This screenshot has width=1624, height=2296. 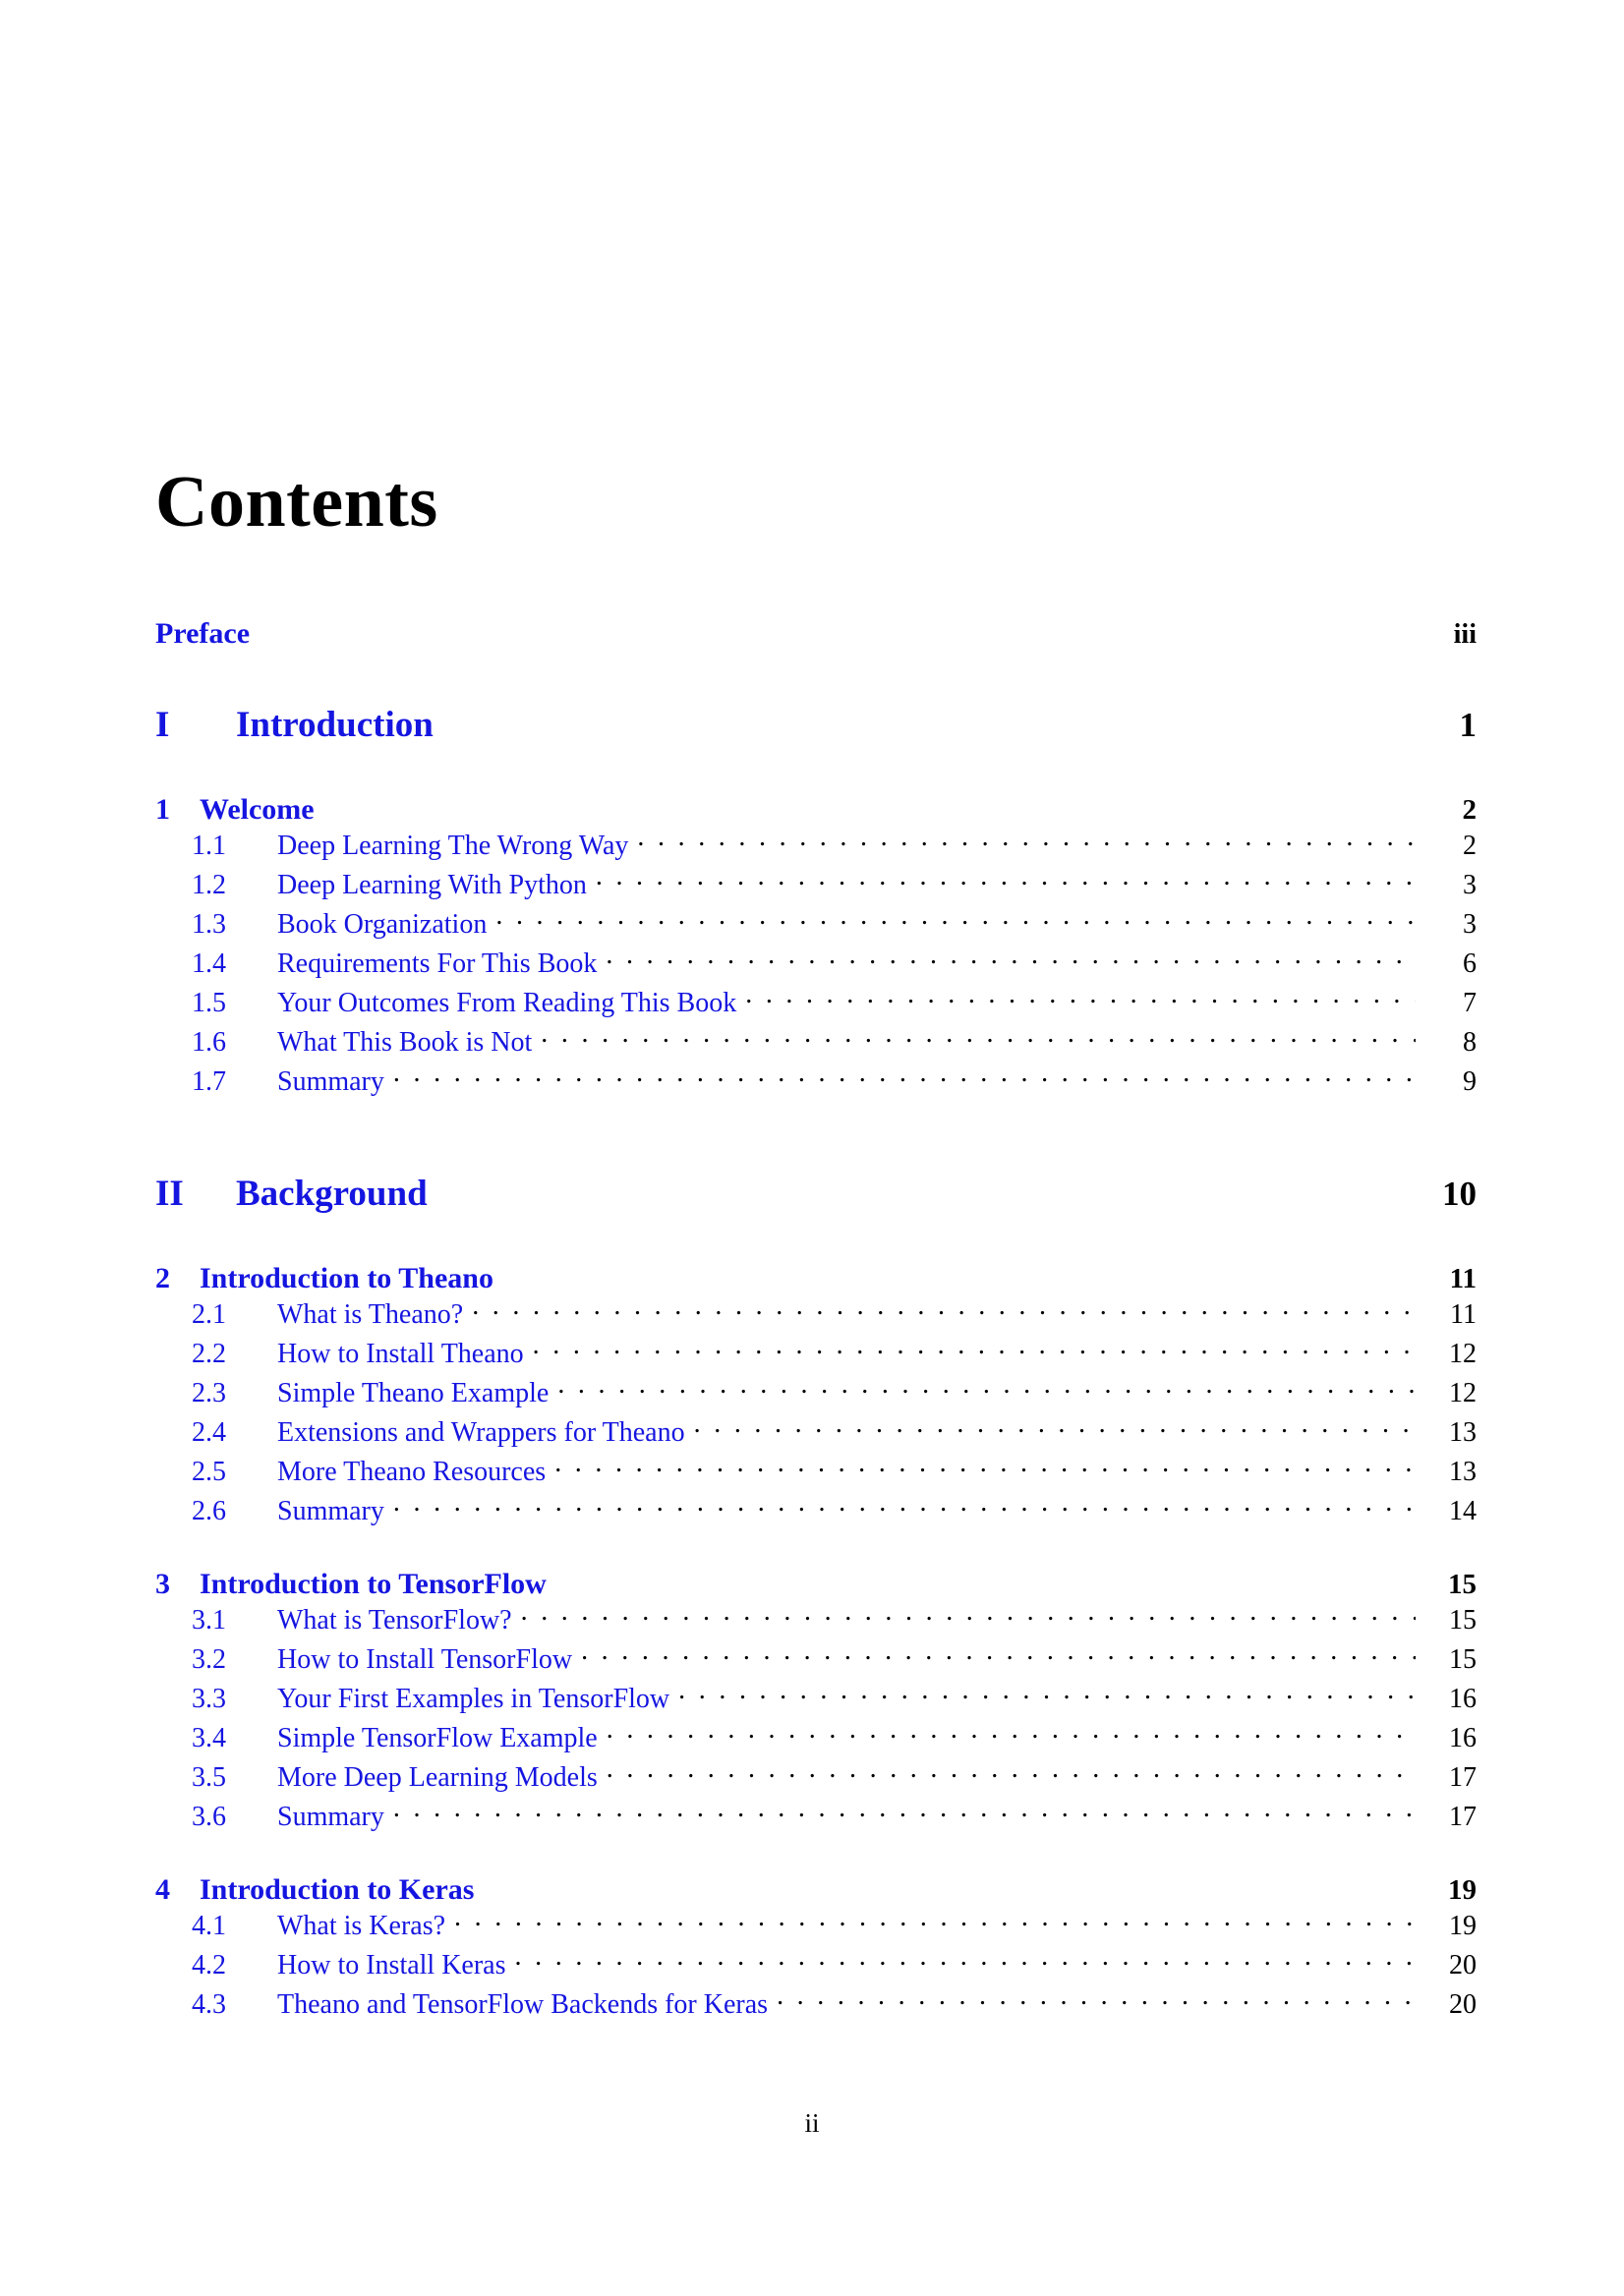 What do you see at coordinates (209, 846) in the screenshot?
I see `section-number: 1.1` at bounding box center [209, 846].